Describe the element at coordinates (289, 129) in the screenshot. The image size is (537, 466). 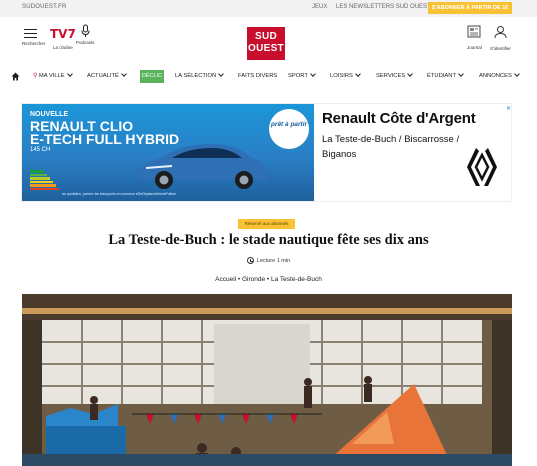
I see `ad-badge: prêt à partir` at that location.